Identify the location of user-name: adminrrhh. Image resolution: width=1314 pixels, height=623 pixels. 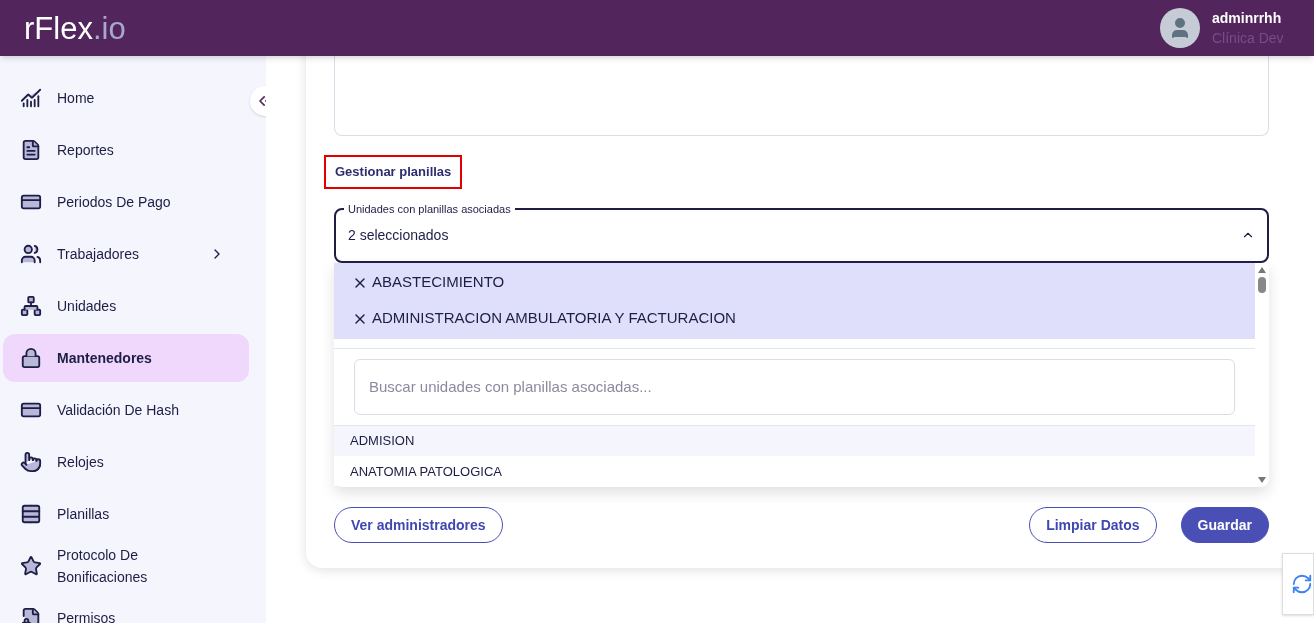
(1247, 18).